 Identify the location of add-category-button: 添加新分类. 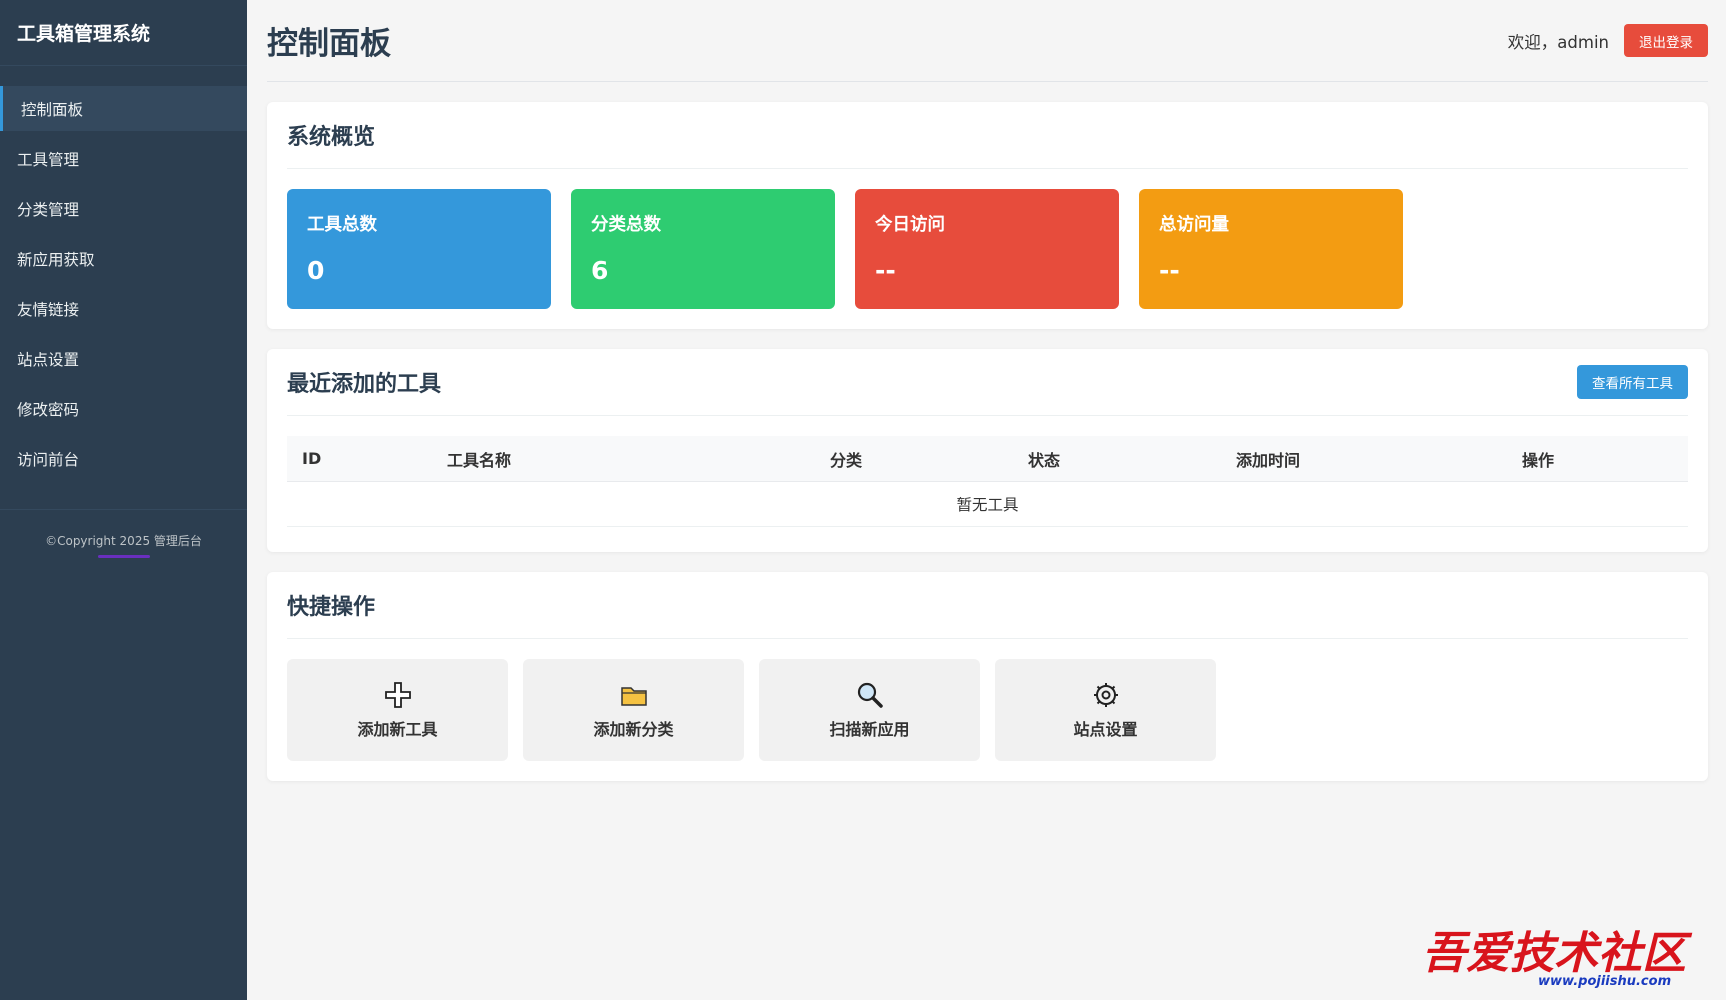
(633, 710).